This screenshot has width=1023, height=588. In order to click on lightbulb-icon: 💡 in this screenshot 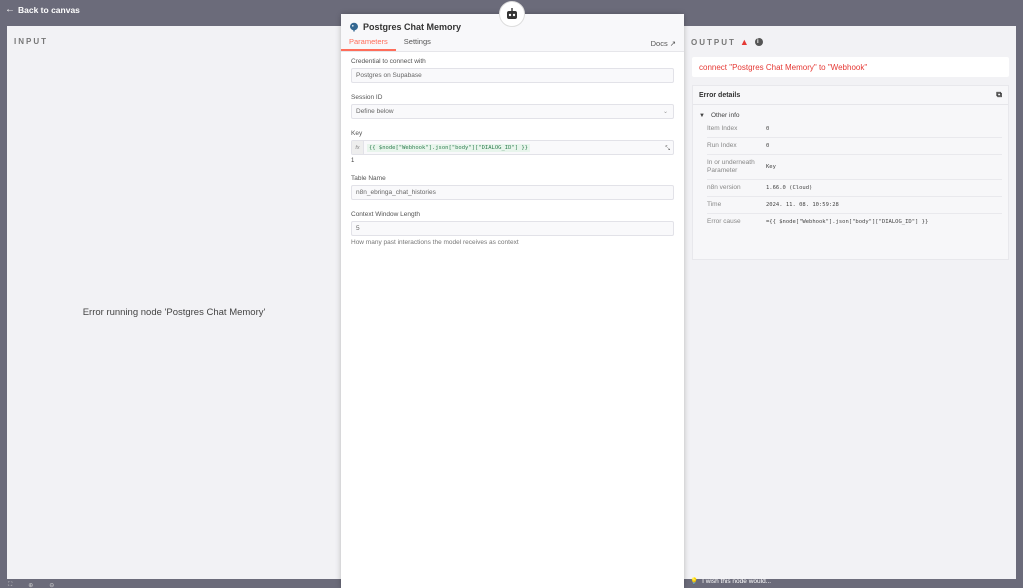, I will do `click(694, 581)`.